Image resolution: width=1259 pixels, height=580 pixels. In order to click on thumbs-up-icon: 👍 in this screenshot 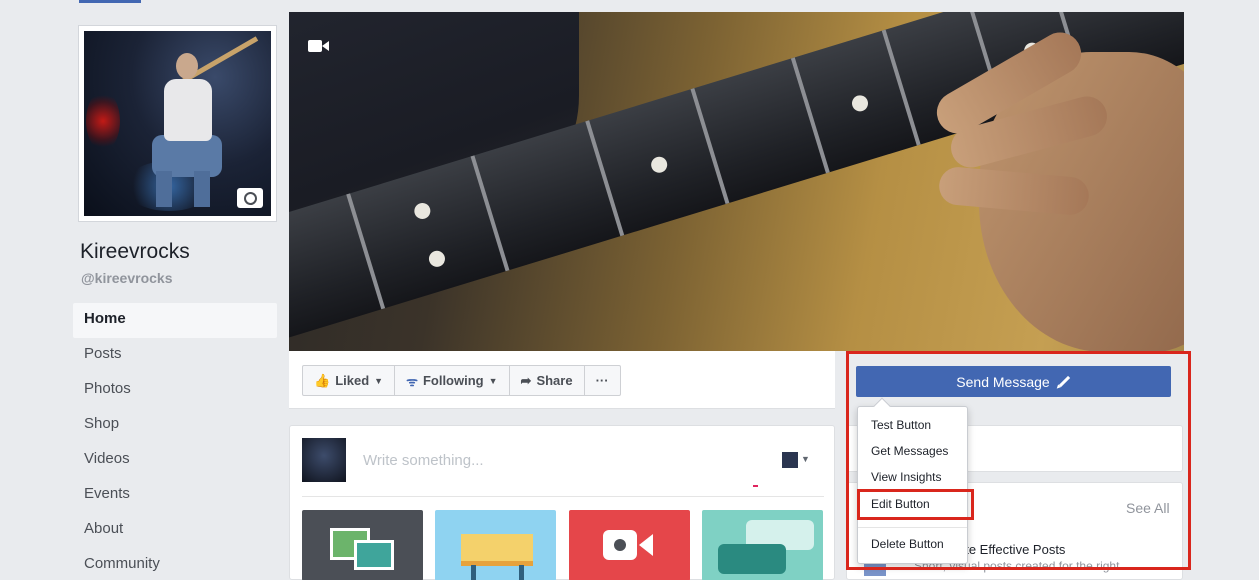, I will do `click(322, 380)`.